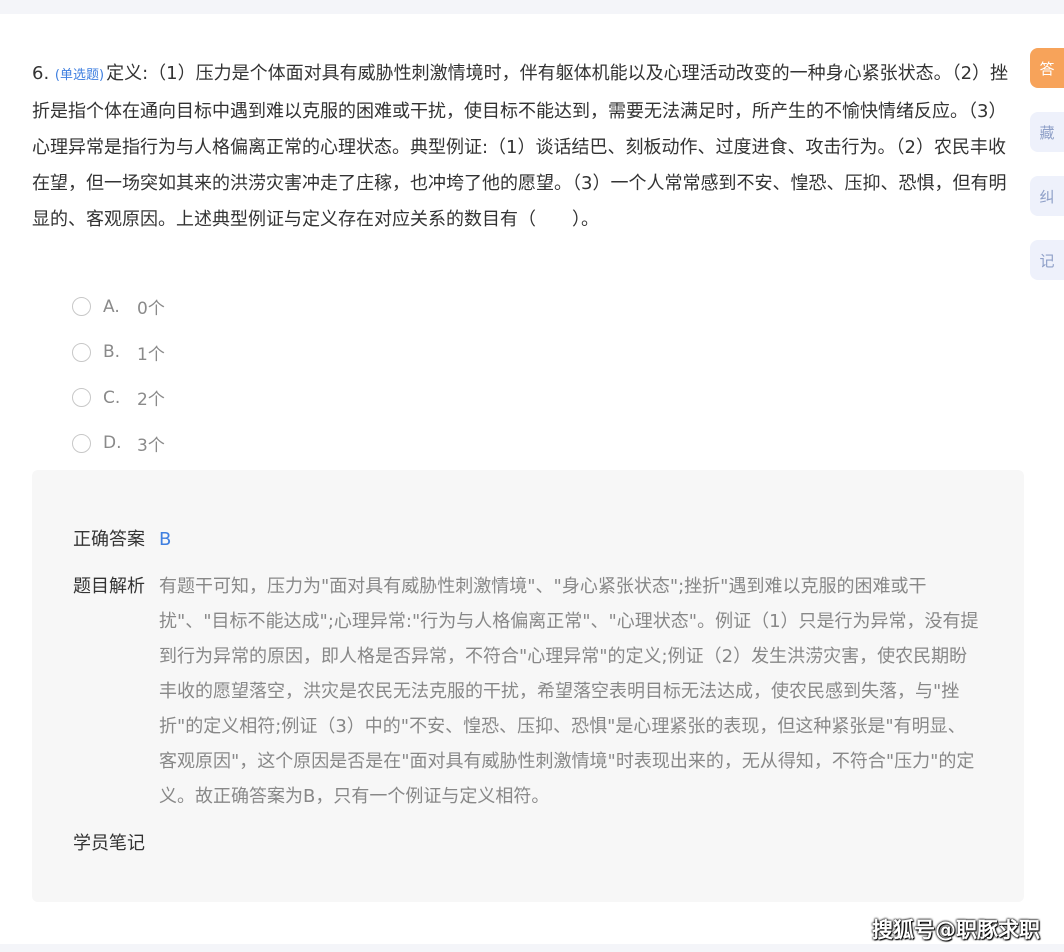 This screenshot has width=1064, height=952. What do you see at coordinates (1047, 132) in the screenshot?
I see `side-tab-favorite: 藏` at bounding box center [1047, 132].